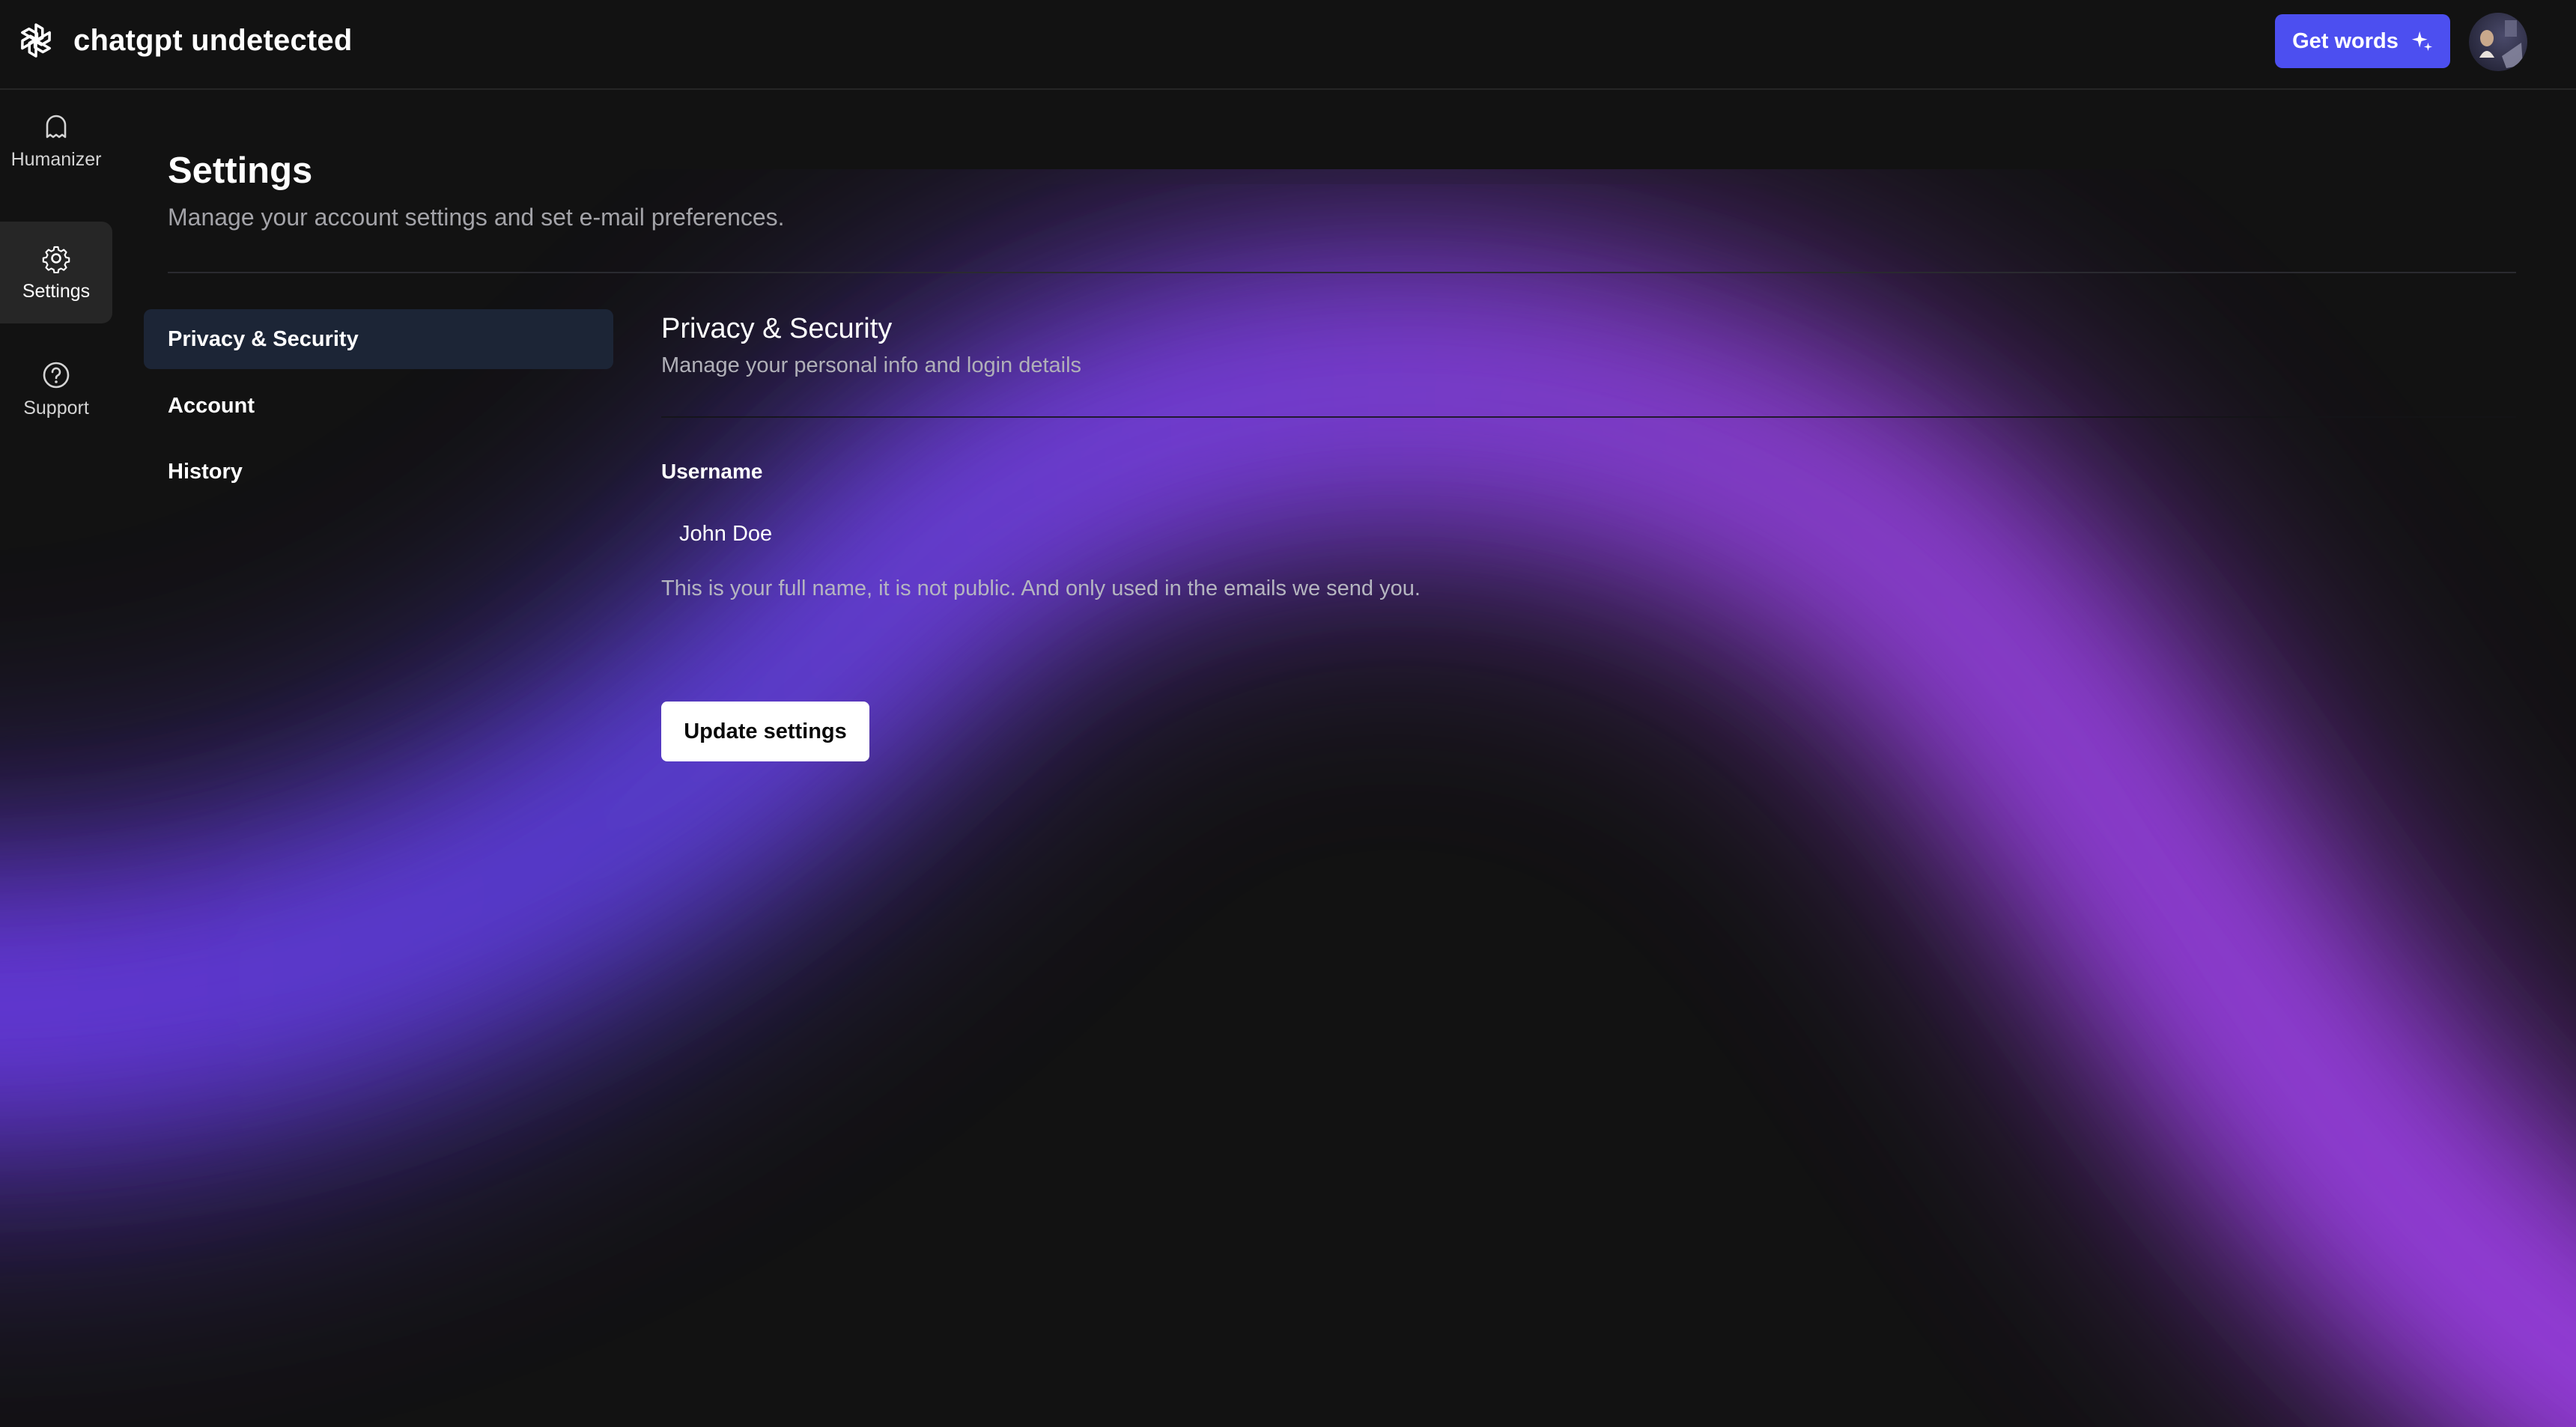 Image resolution: width=2576 pixels, height=1427 pixels. Describe the element at coordinates (56, 259) in the screenshot. I see `gear-icon` at that location.